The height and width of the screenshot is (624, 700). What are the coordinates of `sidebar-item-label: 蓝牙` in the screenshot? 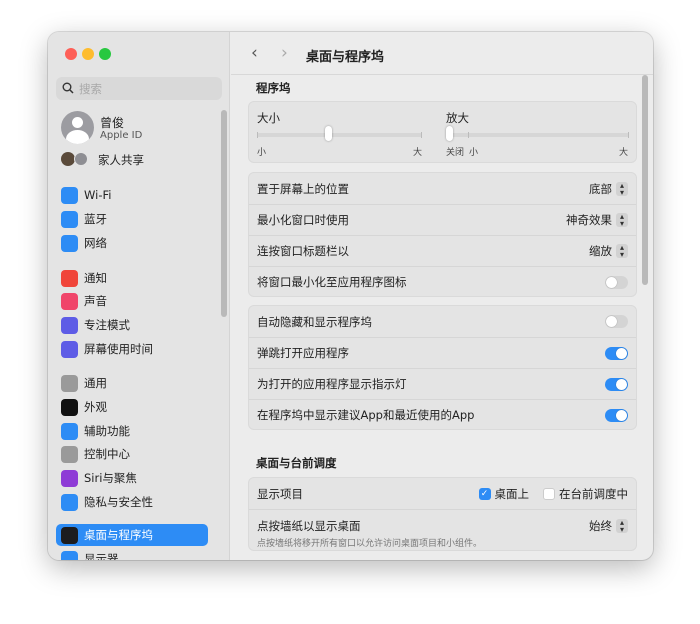 It's located at (95, 219).